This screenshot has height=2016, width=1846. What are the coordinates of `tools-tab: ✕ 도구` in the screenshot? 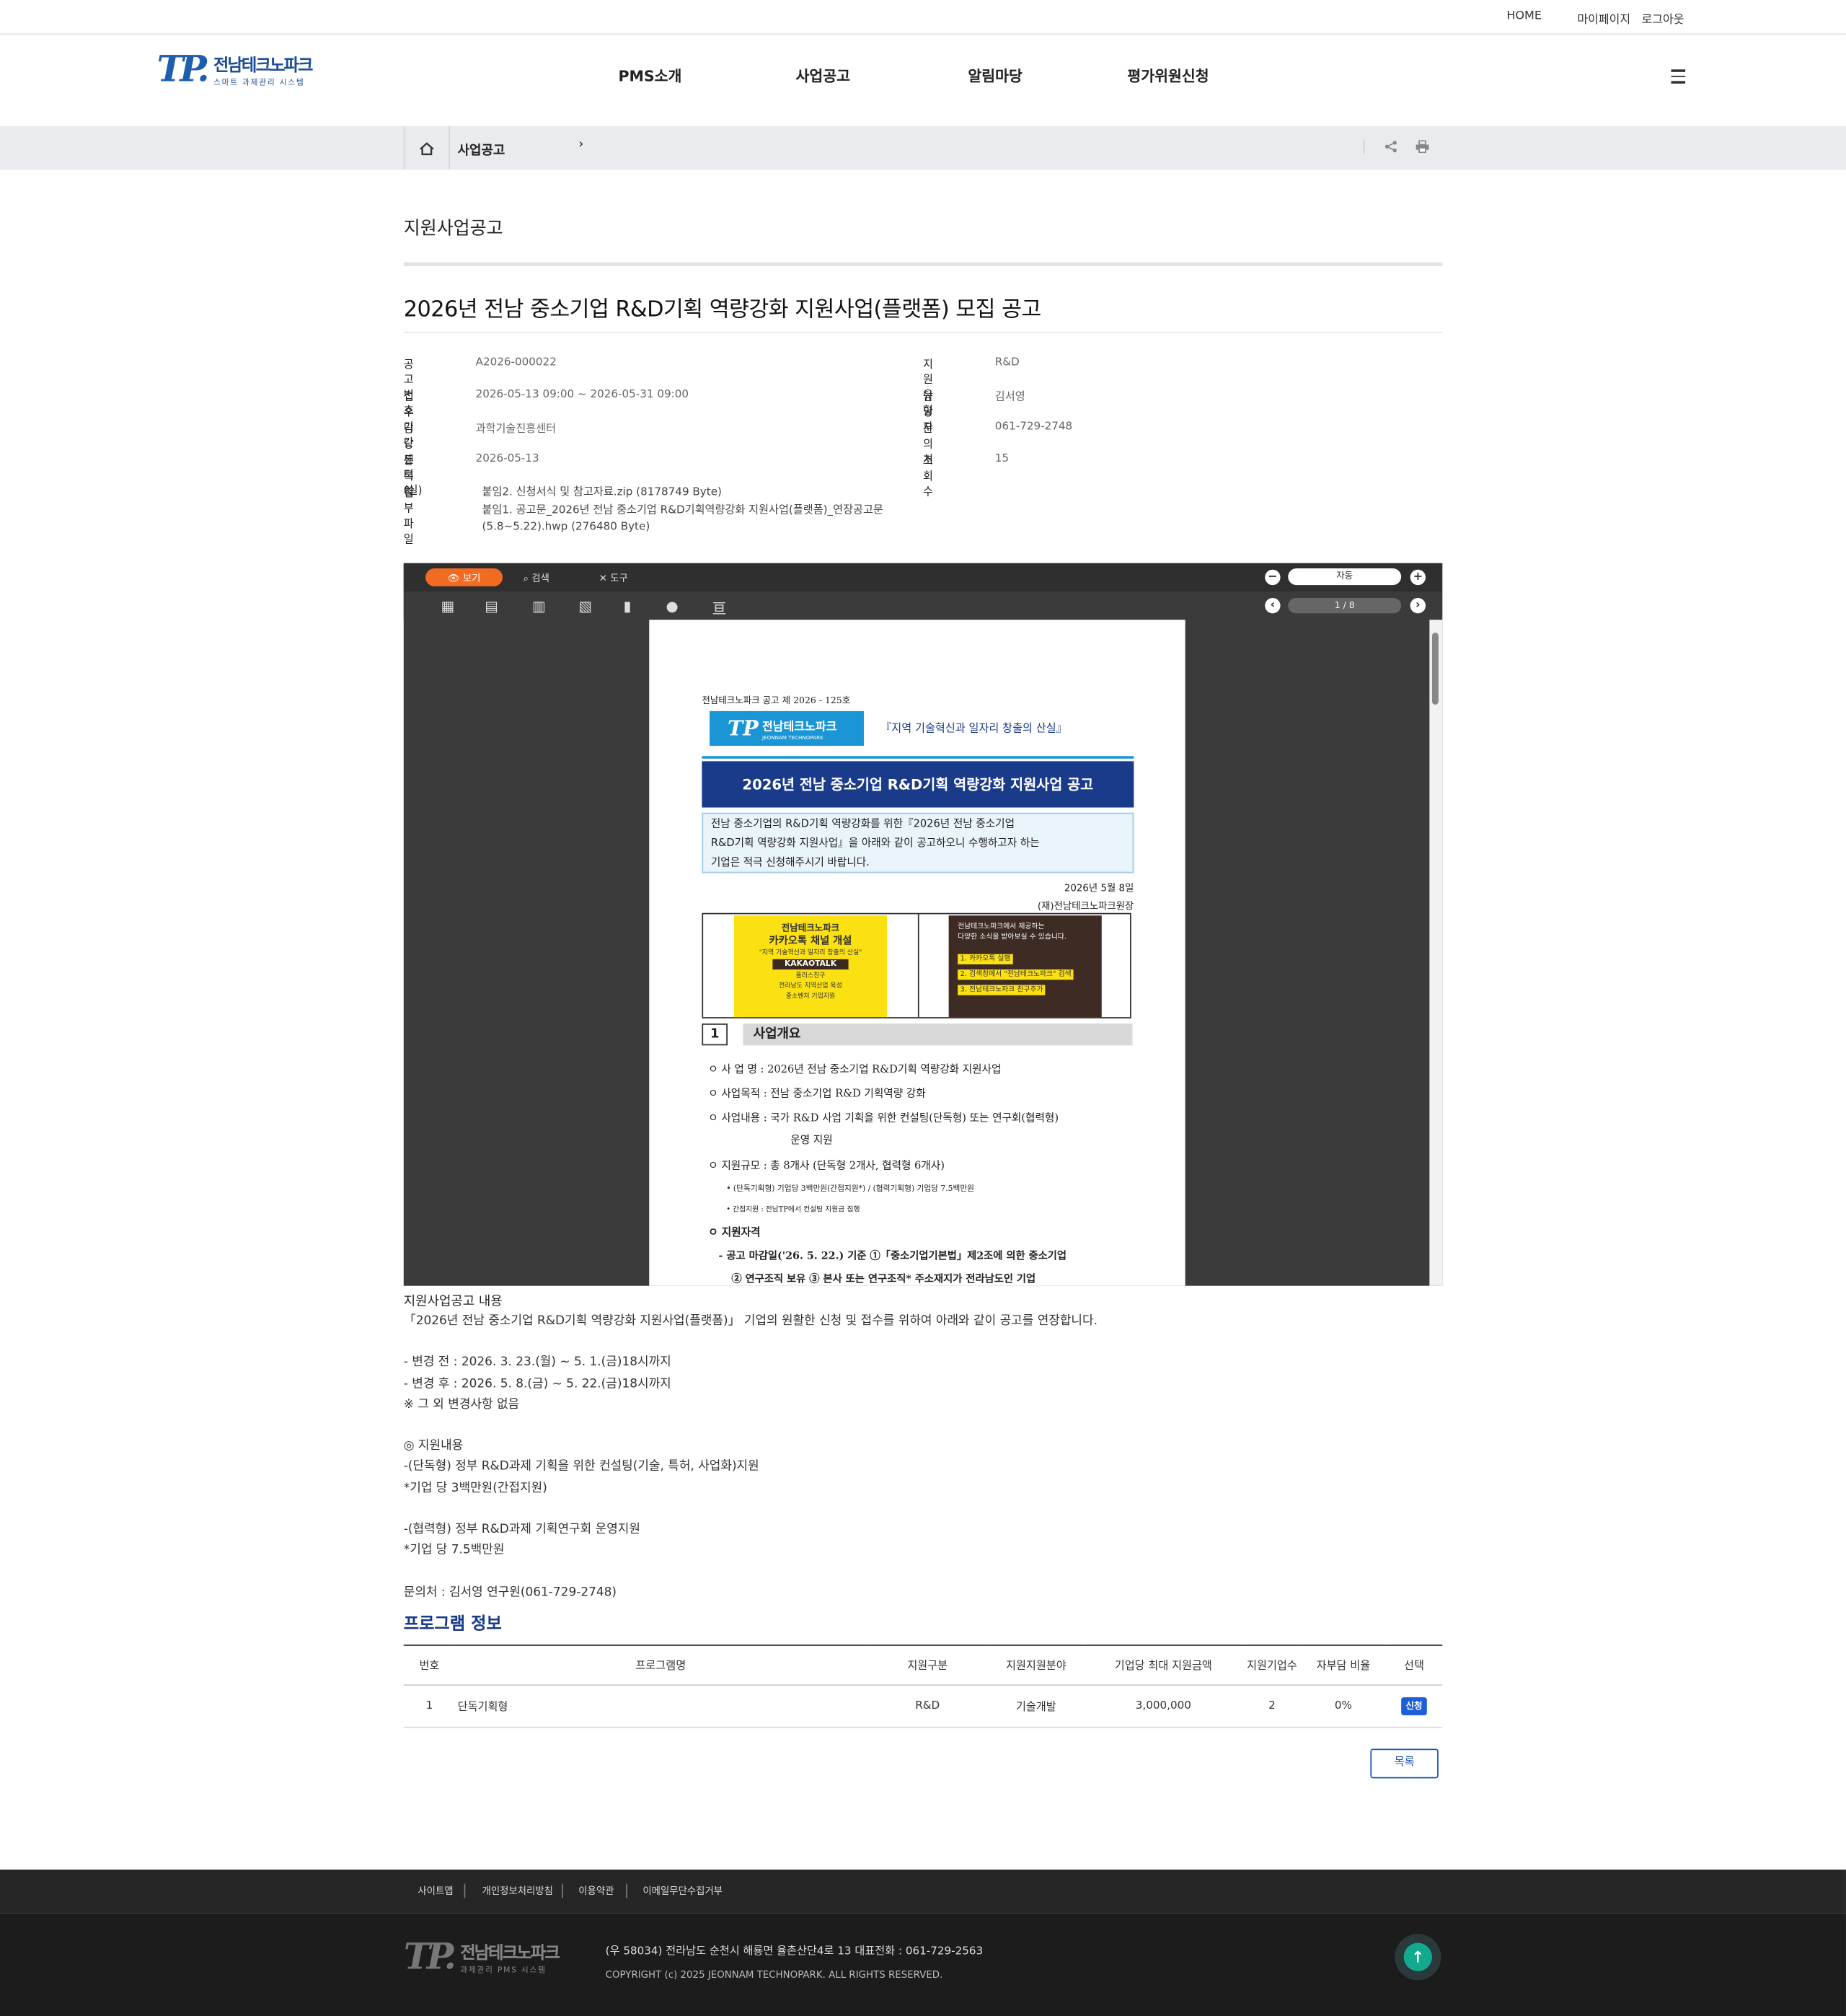 It's located at (613, 578).